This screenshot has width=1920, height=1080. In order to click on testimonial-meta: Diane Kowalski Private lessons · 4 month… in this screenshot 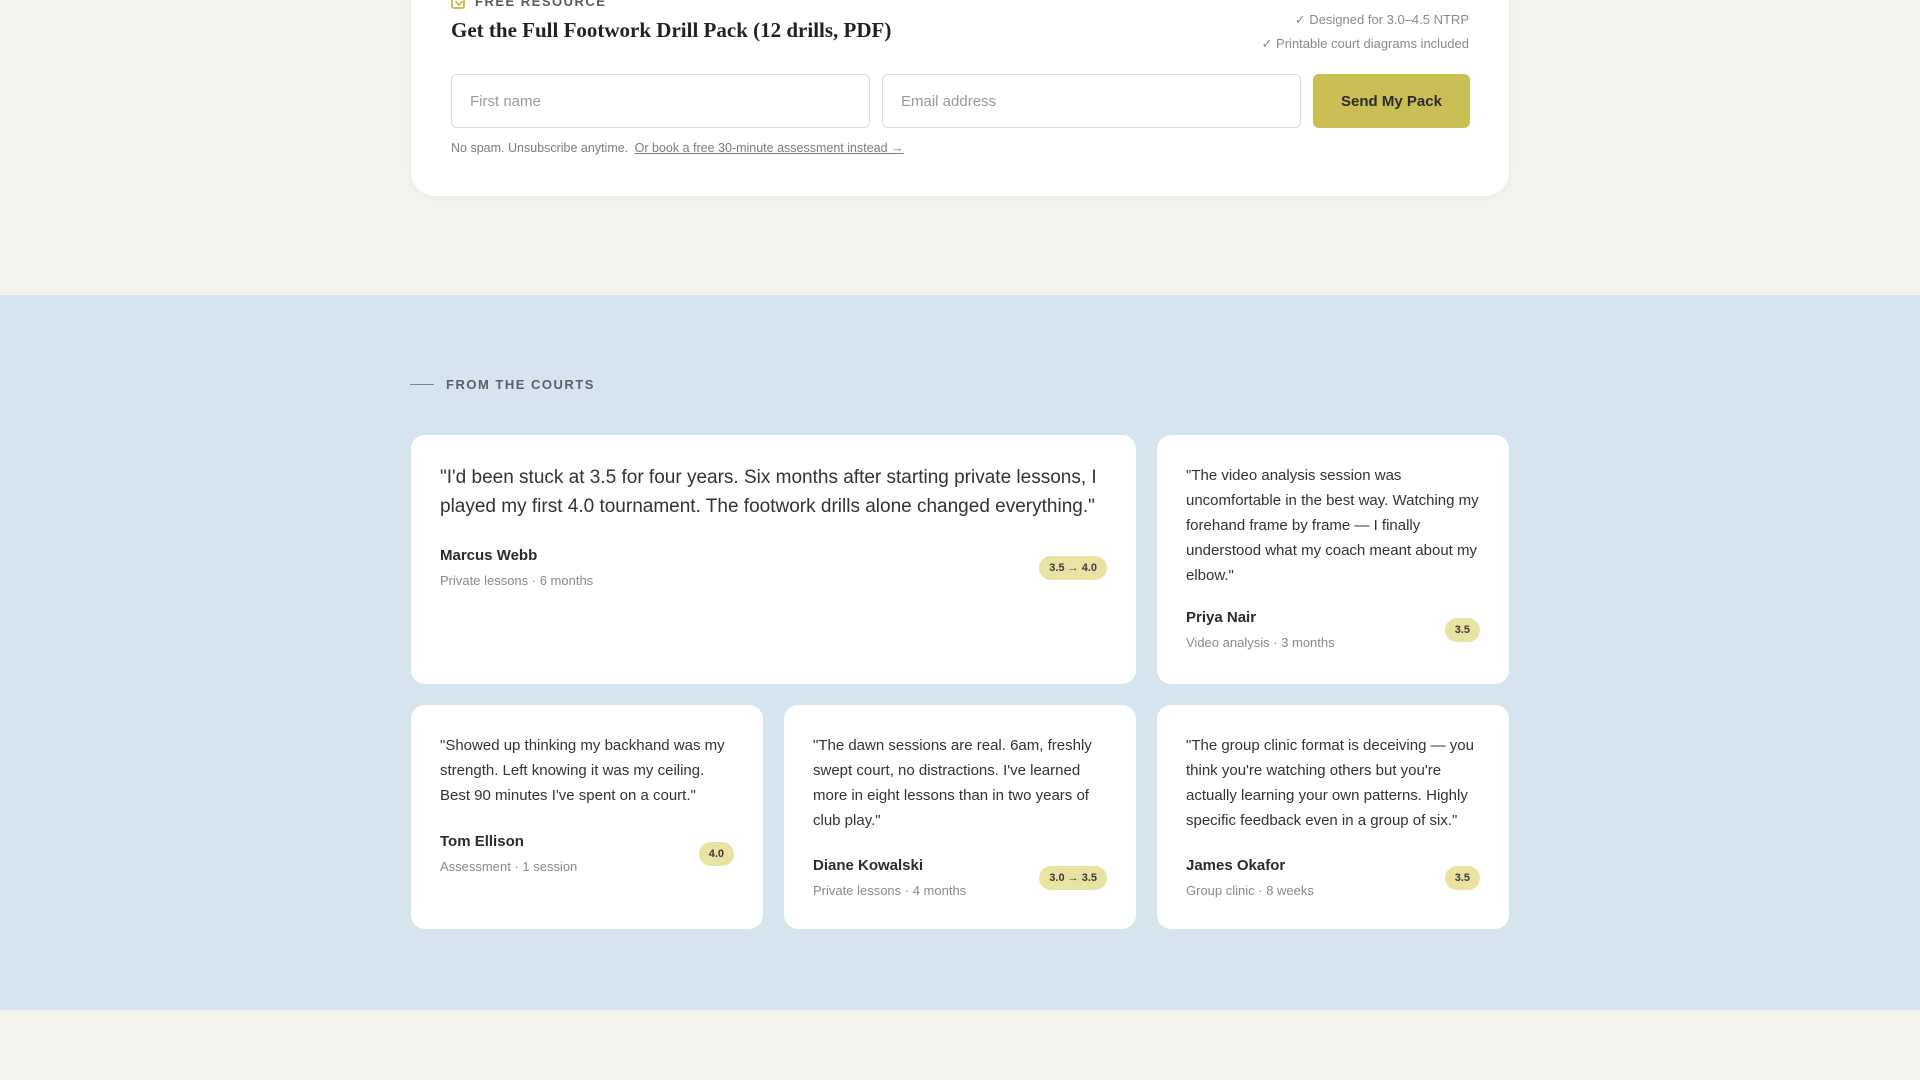, I will do `click(960, 877)`.